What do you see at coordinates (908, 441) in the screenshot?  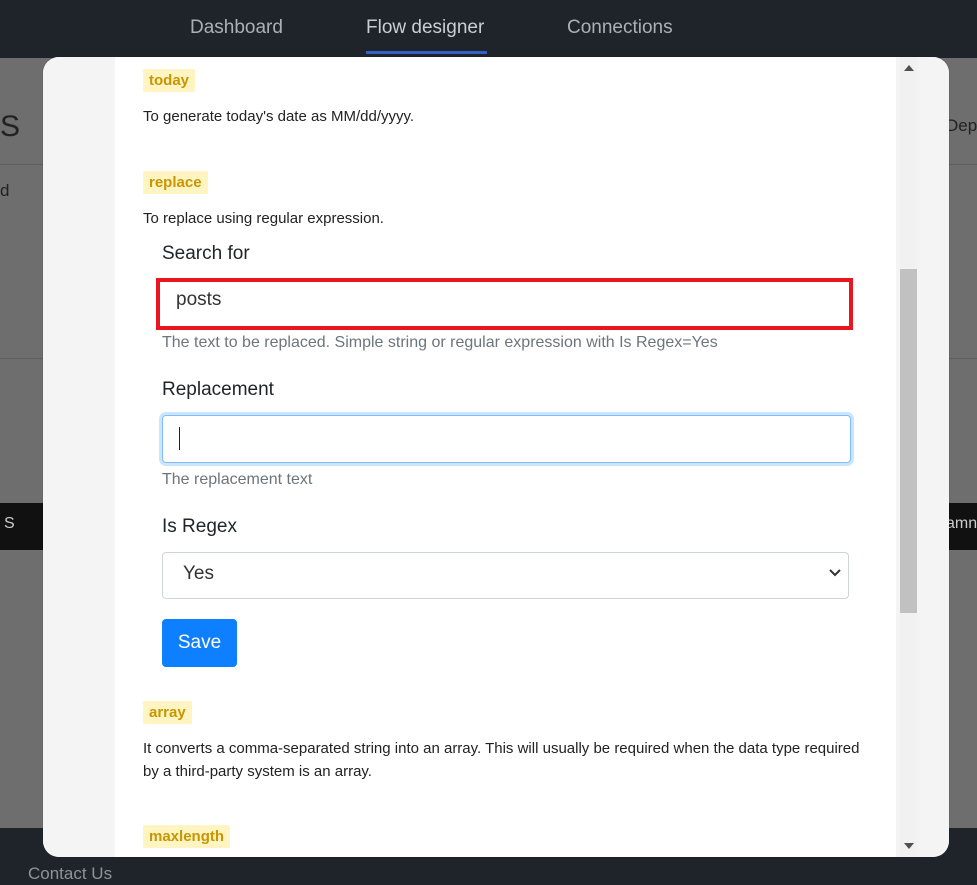 I see `scrollbar-thumb` at bounding box center [908, 441].